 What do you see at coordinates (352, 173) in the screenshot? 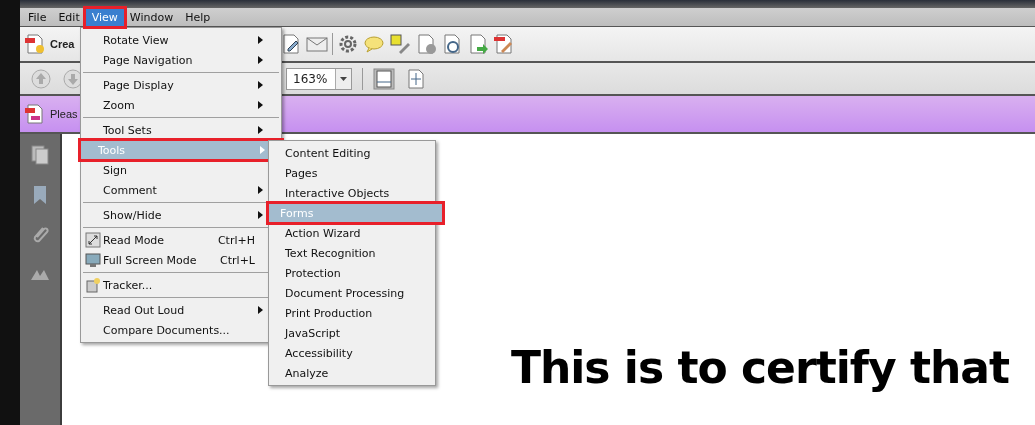
I see `menu-item: Pages` at bounding box center [352, 173].